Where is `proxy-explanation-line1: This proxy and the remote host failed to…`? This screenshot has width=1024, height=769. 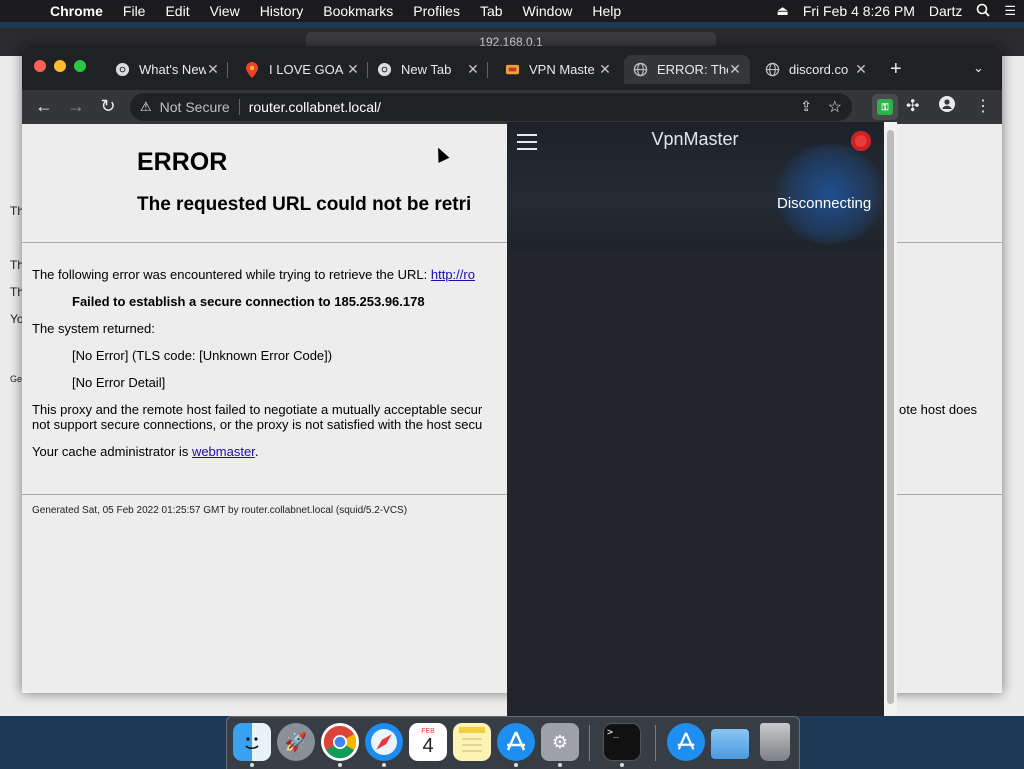
proxy-explanation-line1: This proxy and the remote host failed to… is located at coordinates (257, 409).